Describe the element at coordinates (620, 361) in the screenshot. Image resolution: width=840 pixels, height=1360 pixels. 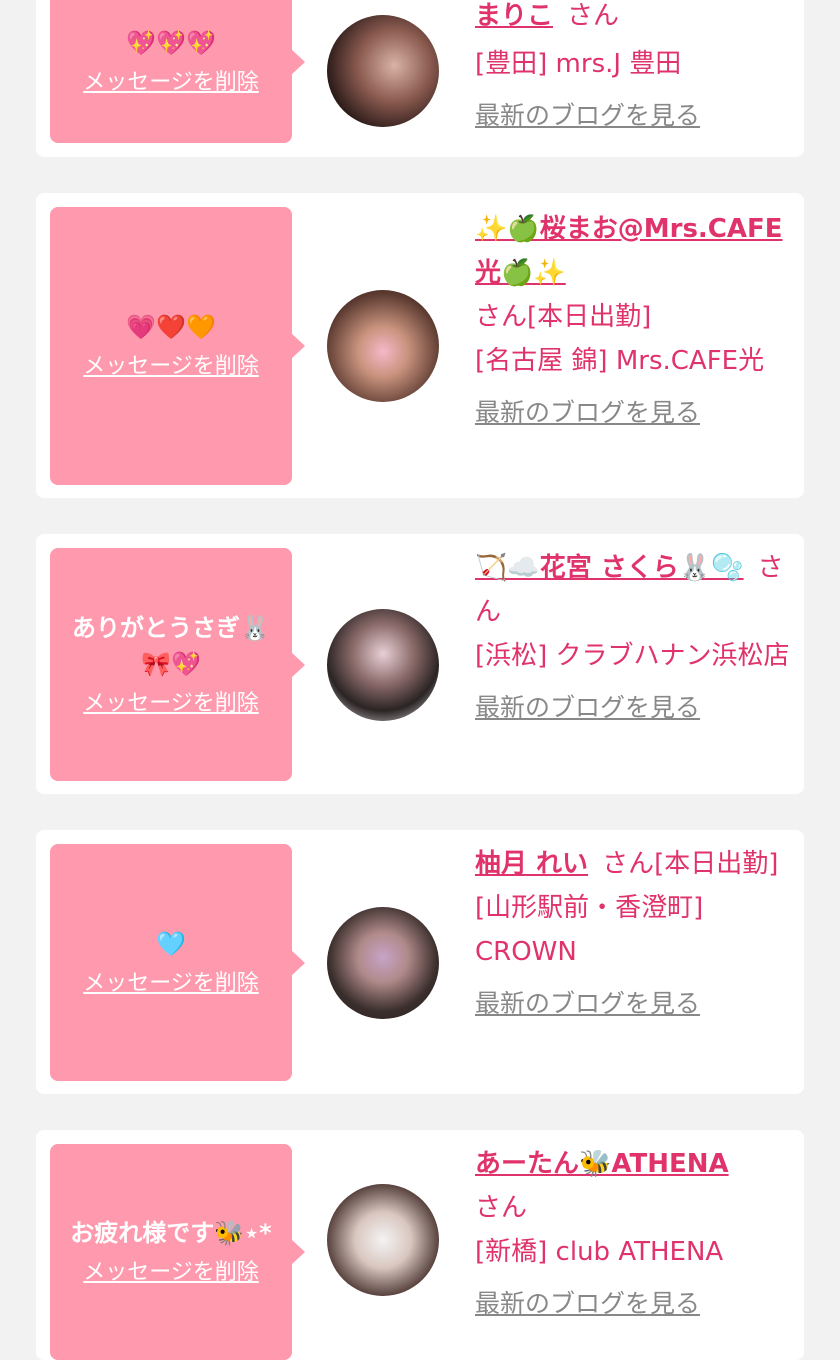
I see `shop-label: [名古屋 錦] Mrs.CAFE光` at that location.